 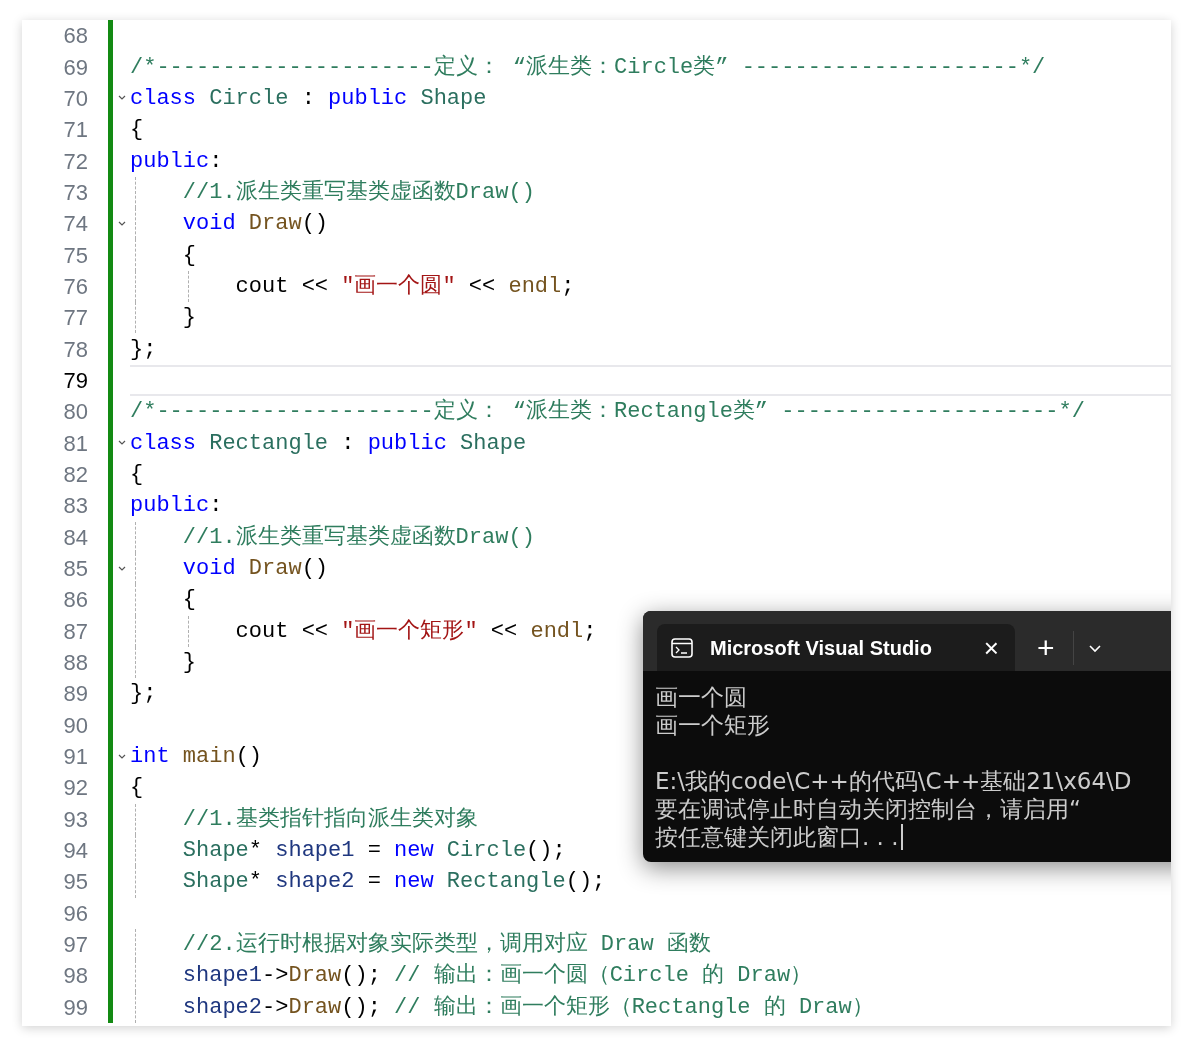 I want to click on line-number: 89, so click(x=75, y=694).